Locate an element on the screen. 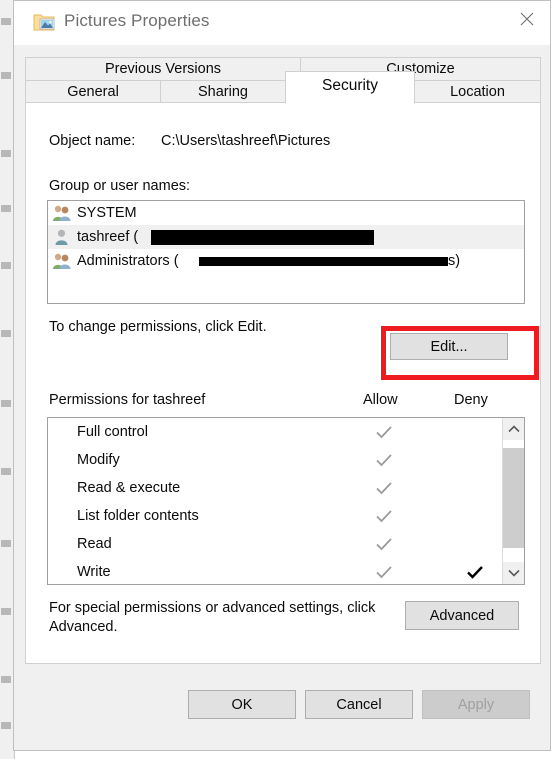 The image size is (552, 759). permissions-scrollbar is located at coordinates (513, 501).